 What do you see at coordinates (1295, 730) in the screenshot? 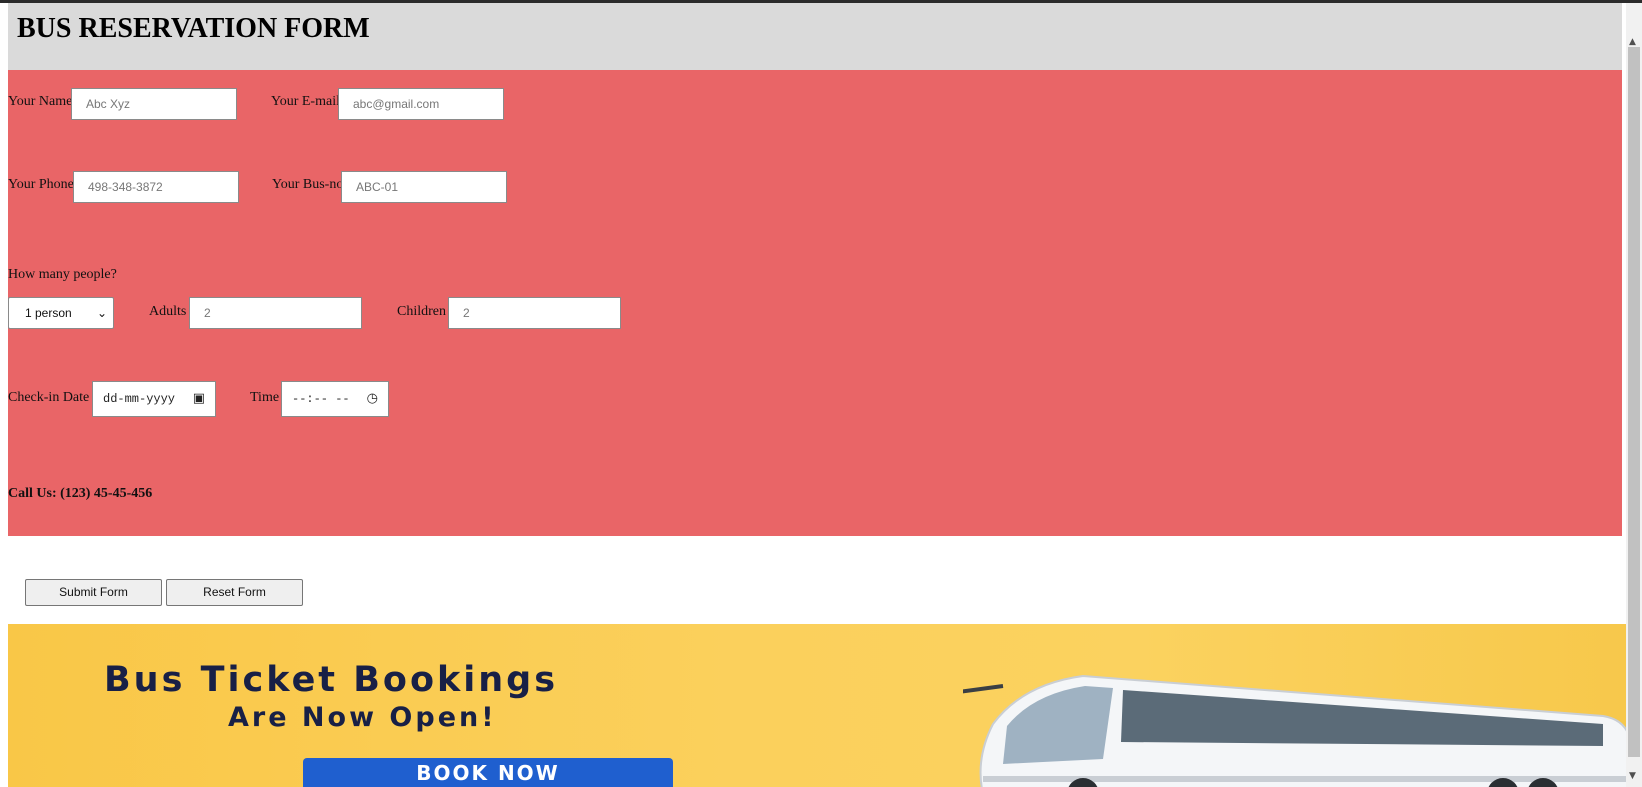
I see `bus-illustration` at bounding box center [1295, 730].